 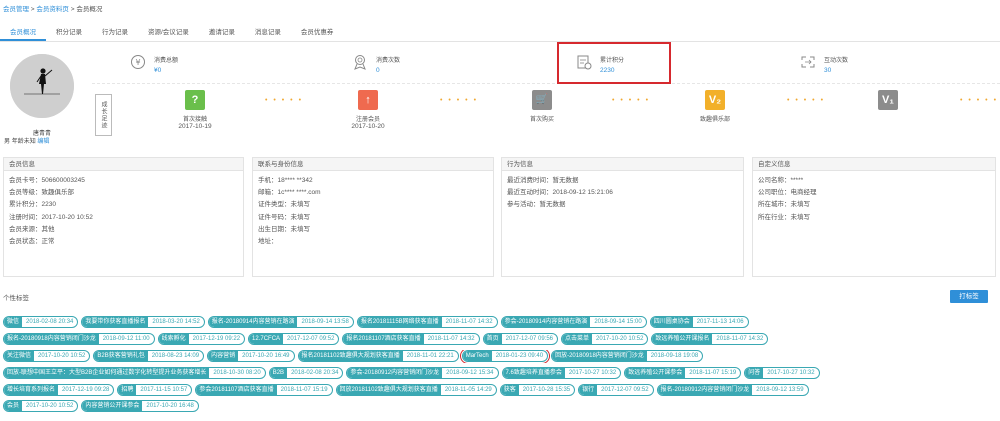 I want to click on tag-chip: 致远养殖公开课参会 2018-11-07 15:19, so click(x=683, y=372).